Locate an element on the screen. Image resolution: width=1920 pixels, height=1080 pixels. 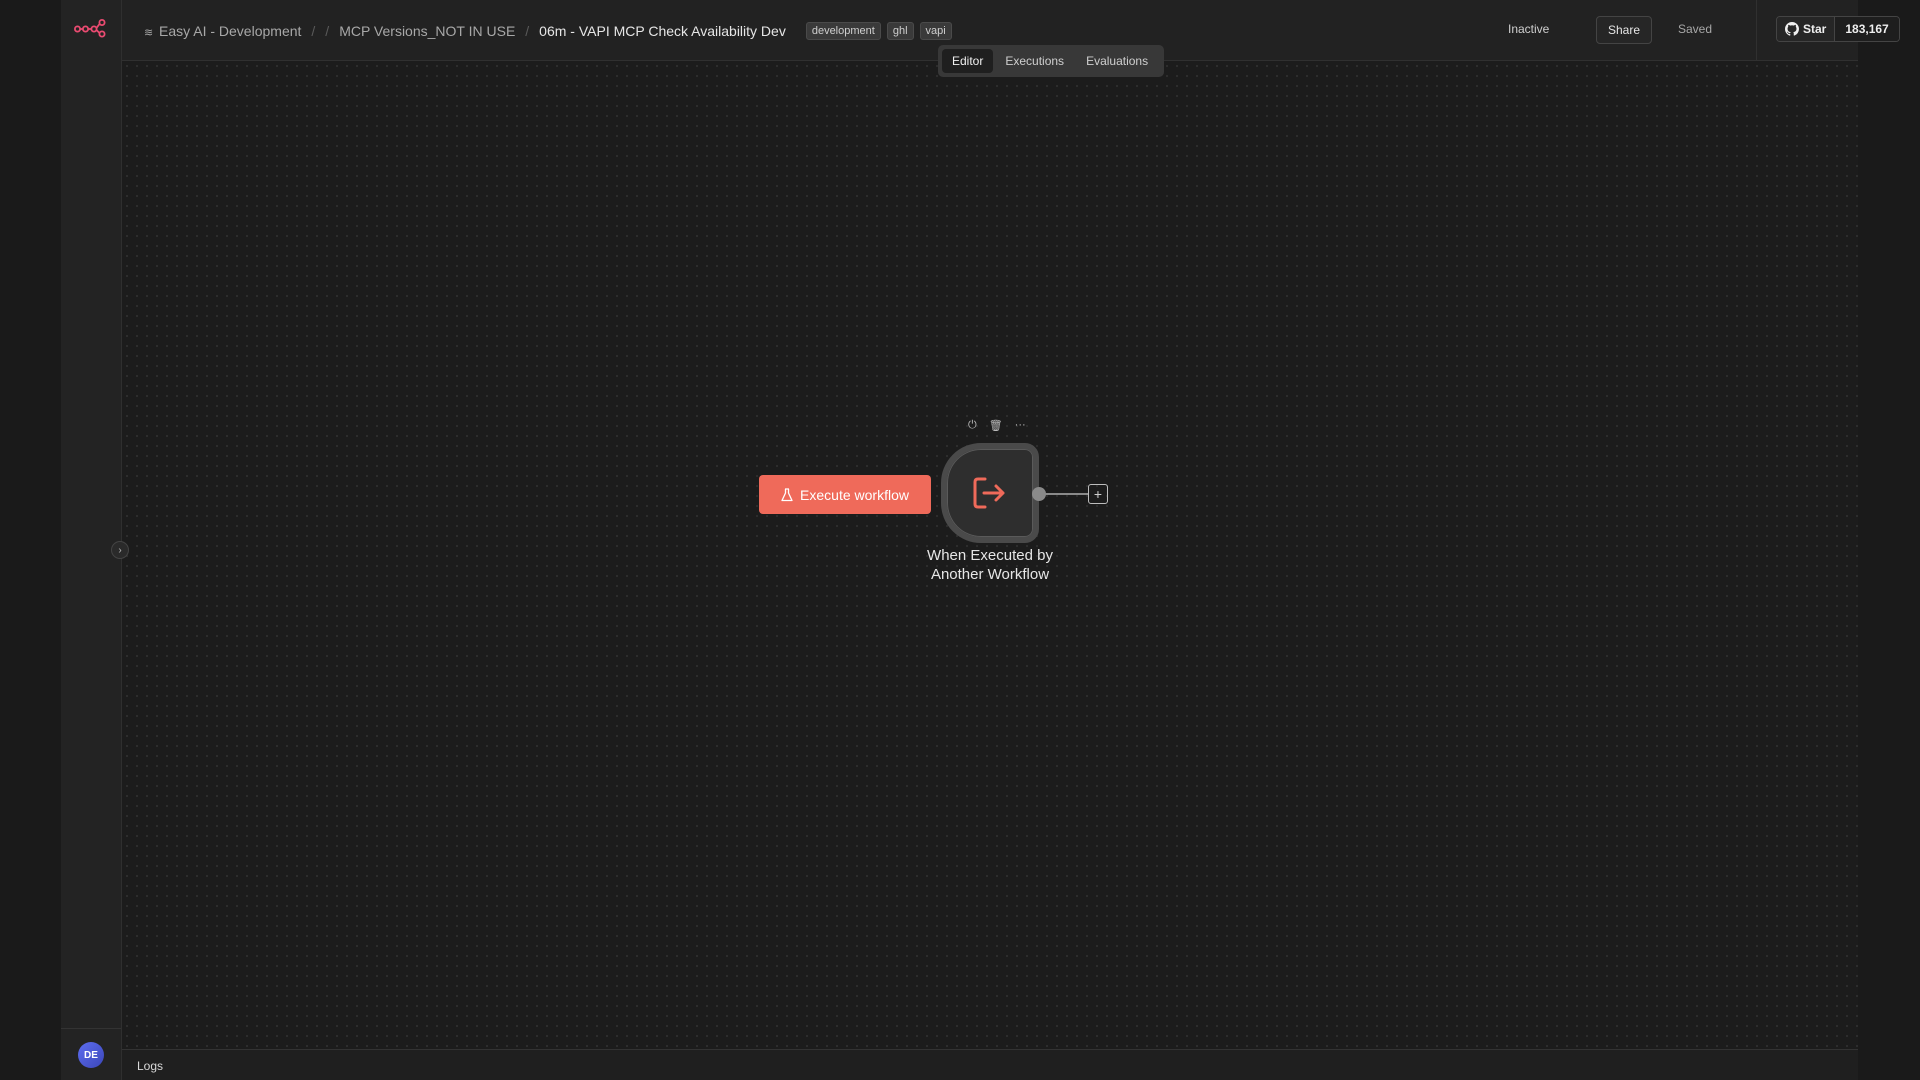
screen-margin-left is located at coordinates (30, 540).